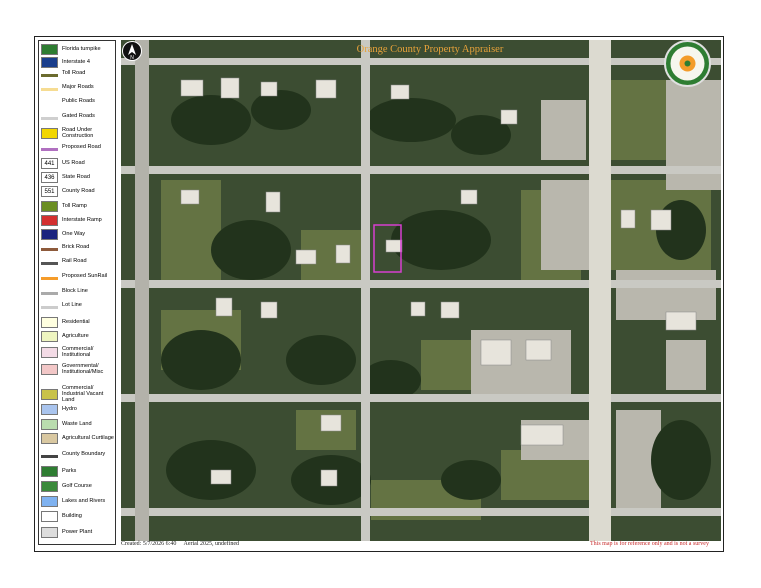 The height and width of the screenshot is (588, 761). What do you see at coordinates (49, 352) in the screenshot?
I see `commercial-swatch` at bounding box center [49, 352].